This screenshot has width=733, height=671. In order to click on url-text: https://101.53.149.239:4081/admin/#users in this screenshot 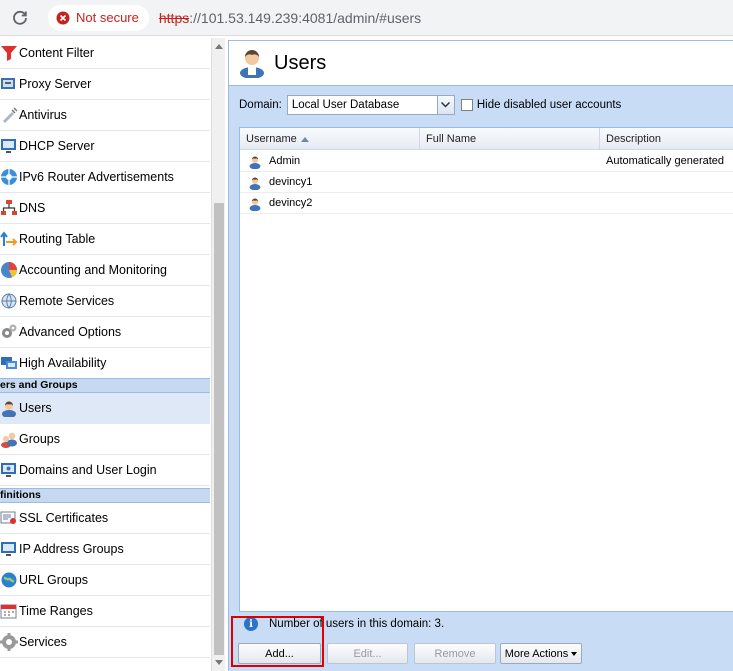, I will do `click(290, 18)`.